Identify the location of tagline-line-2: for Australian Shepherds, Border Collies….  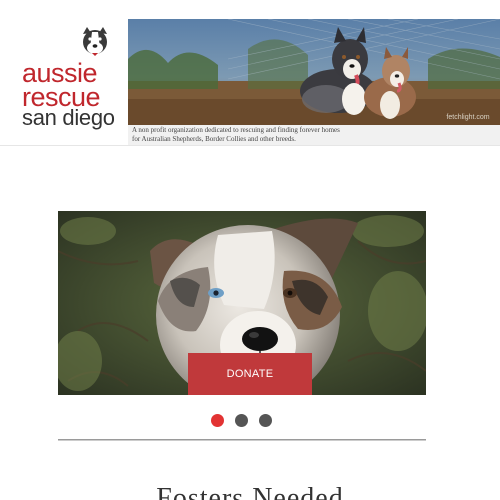
(214, 139).